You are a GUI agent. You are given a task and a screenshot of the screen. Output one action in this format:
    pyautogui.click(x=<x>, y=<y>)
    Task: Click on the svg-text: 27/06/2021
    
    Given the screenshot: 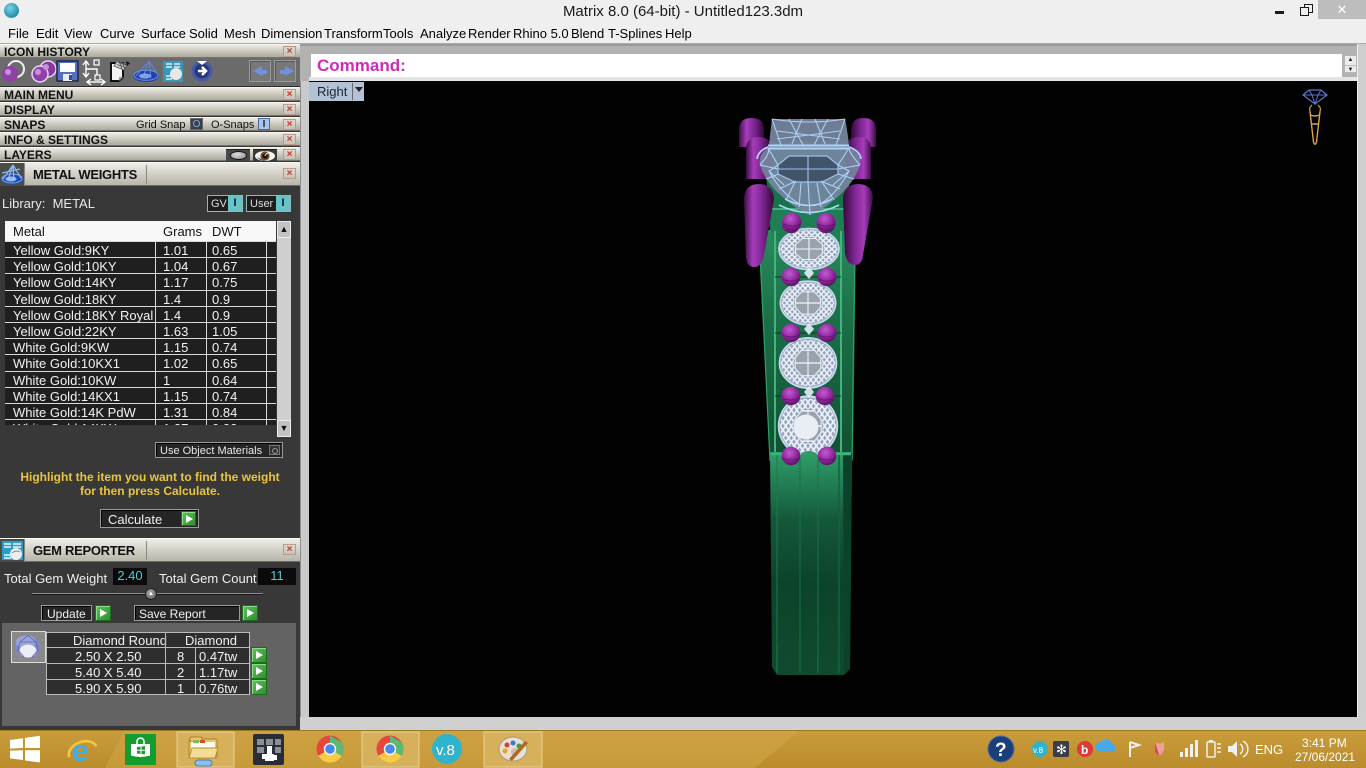 What is the action you would take?
    pyautogui.click(x=1325, y=757)
    